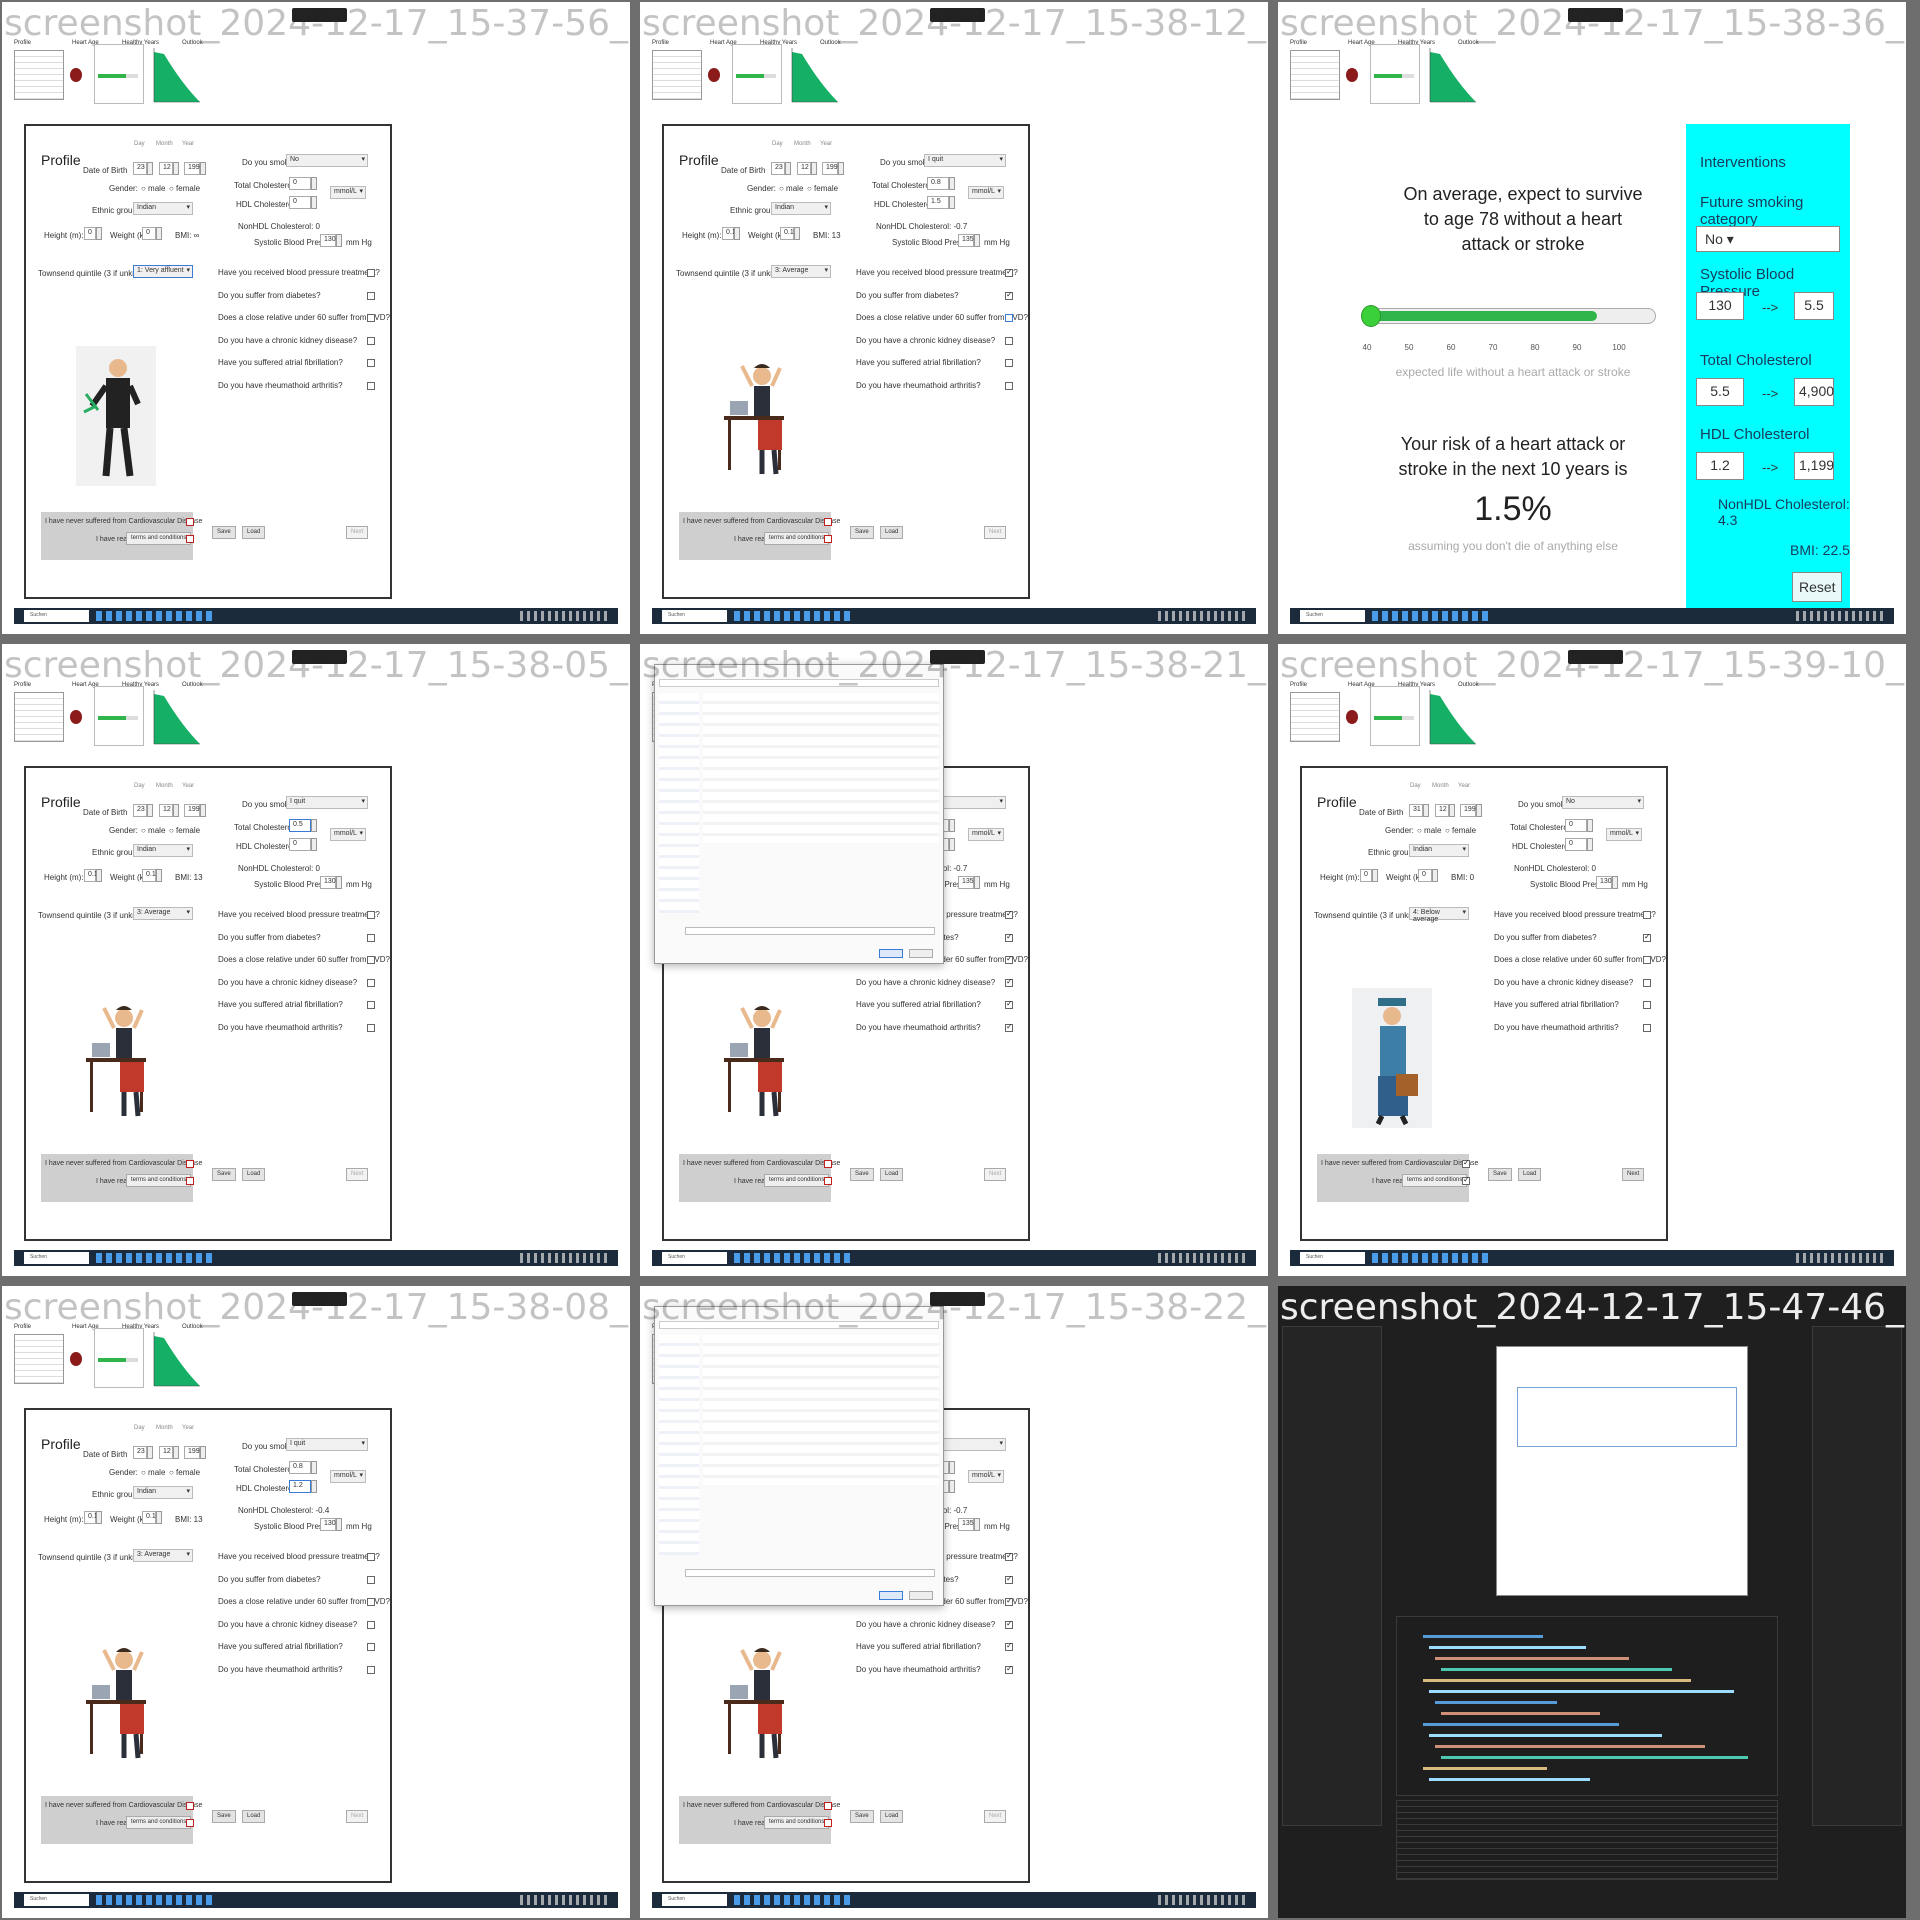  I want to click on total-cholesterol-stepper: 0, so click(1576, 825).